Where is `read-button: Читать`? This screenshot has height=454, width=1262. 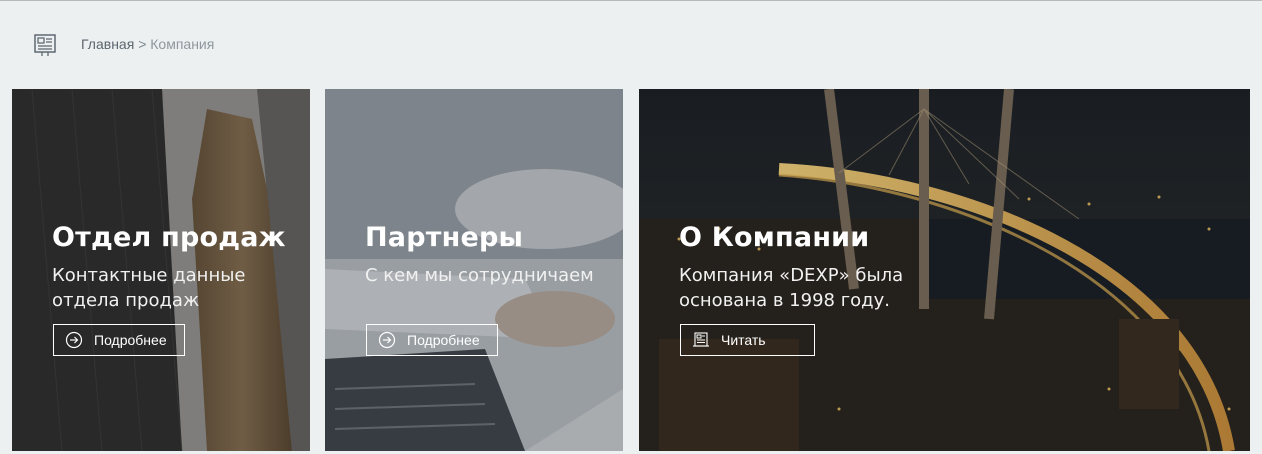 read-button: Читать is located at coordinates (747, 340).